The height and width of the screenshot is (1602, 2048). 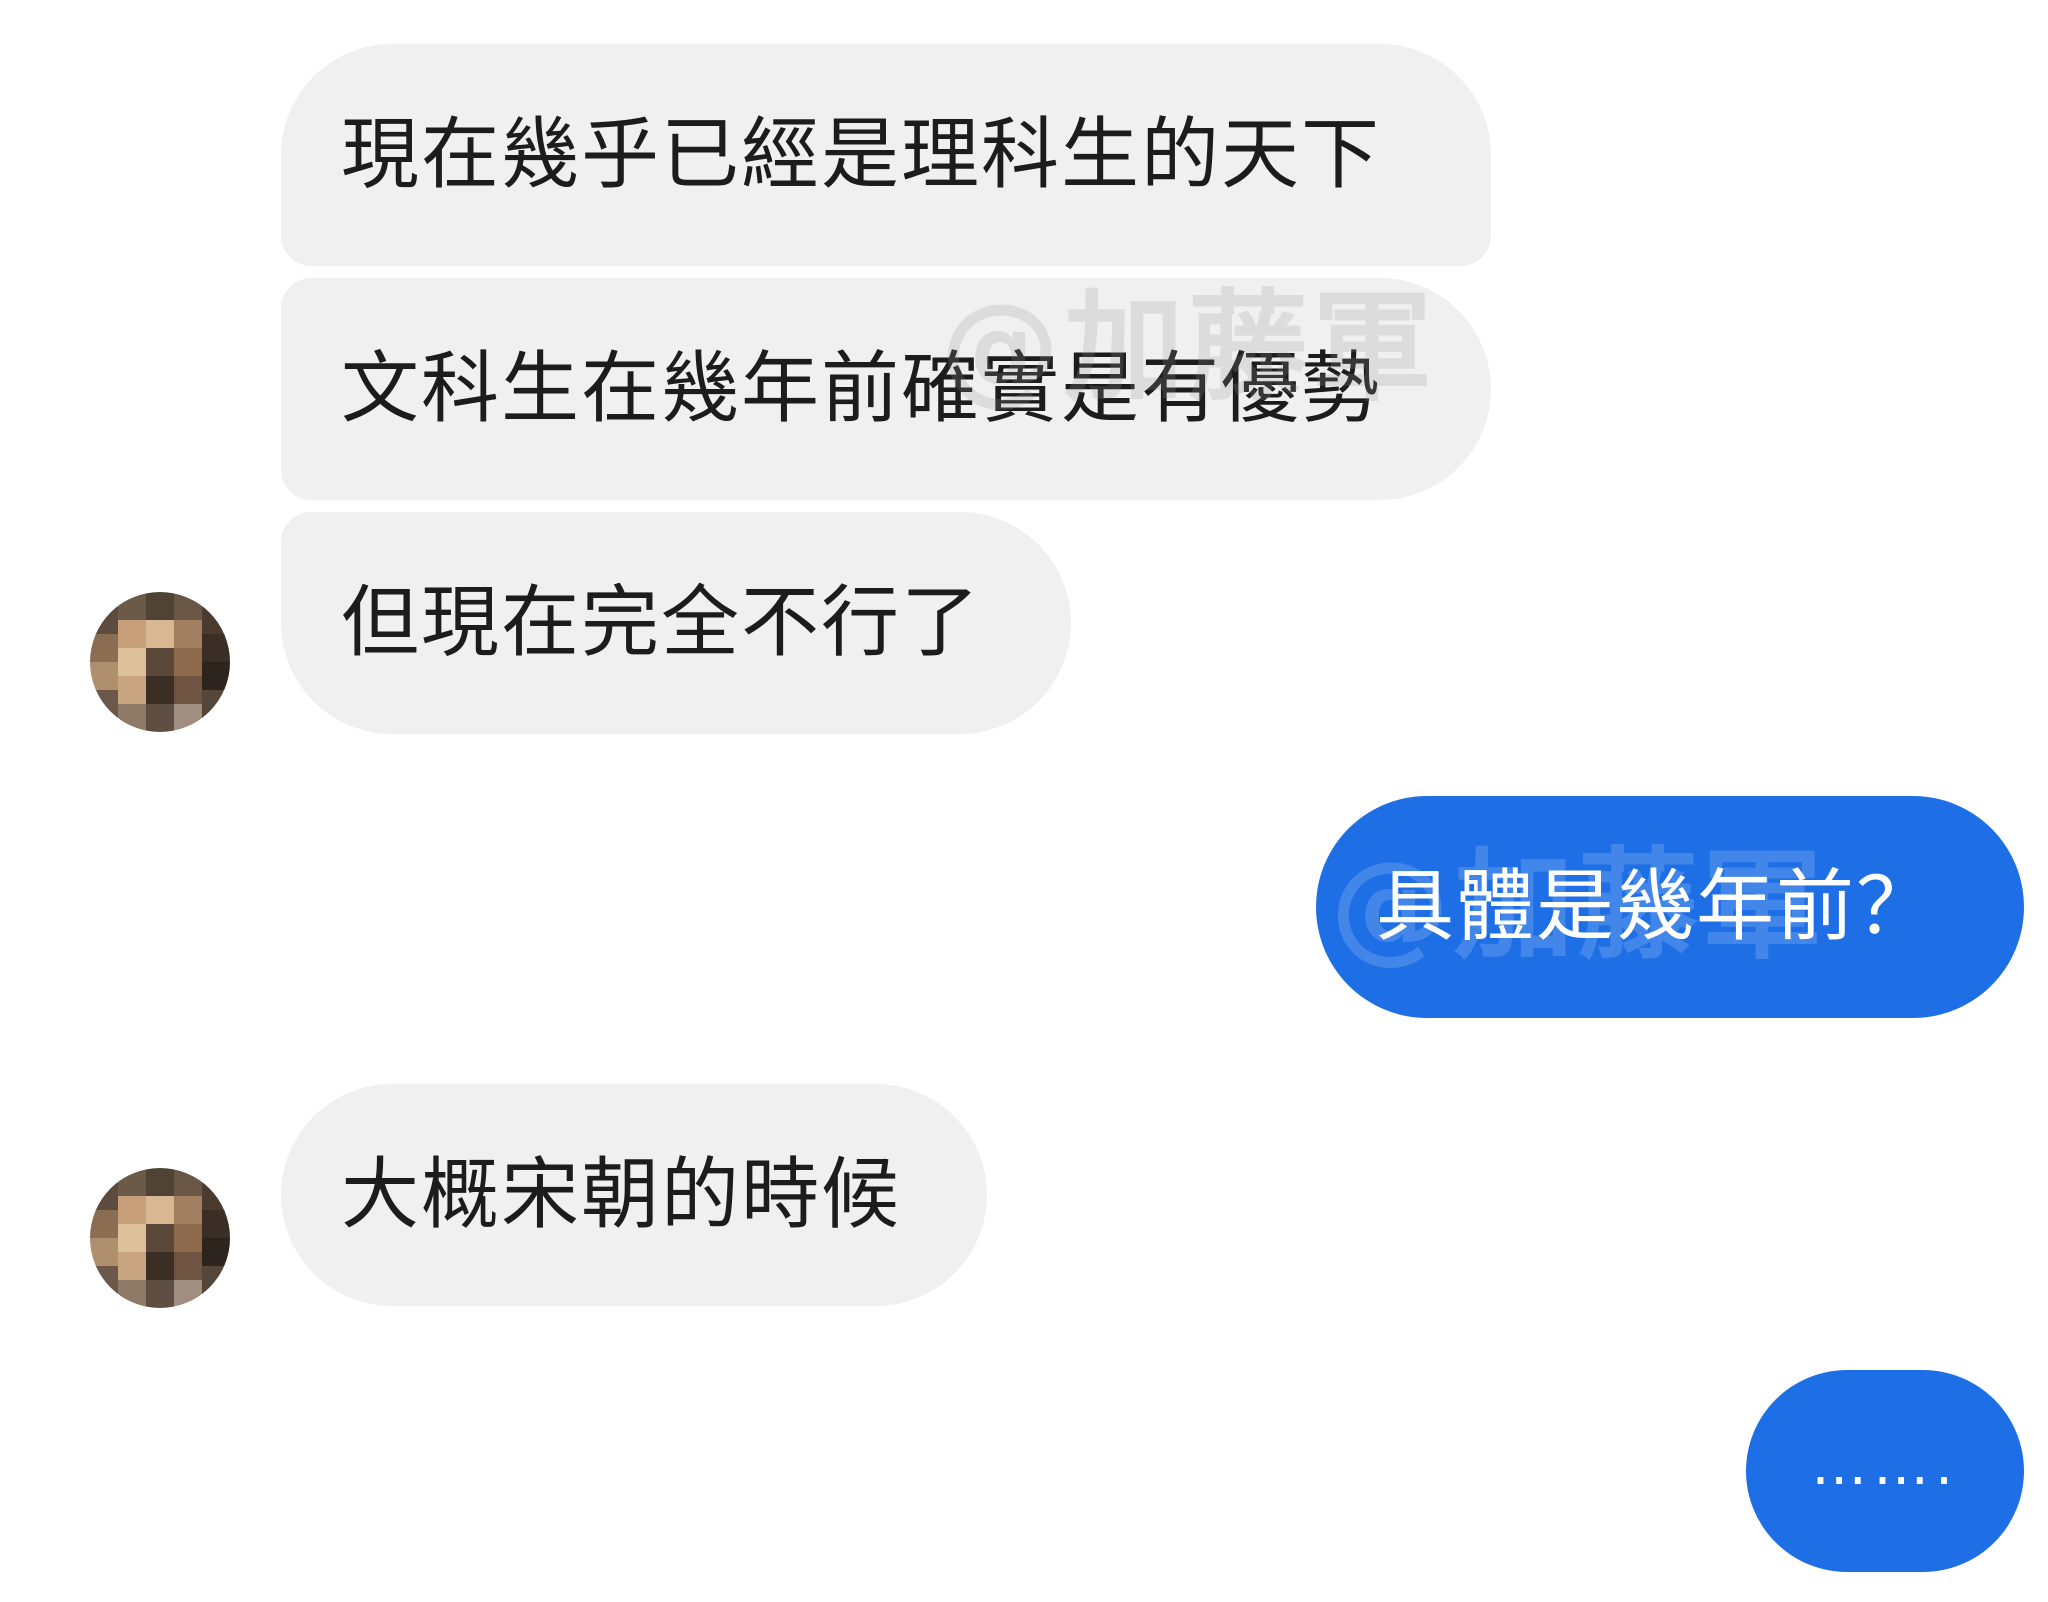 I want to click on message-text: 現在幾乎已經是理科生的天下, so click(x=861, y=155).